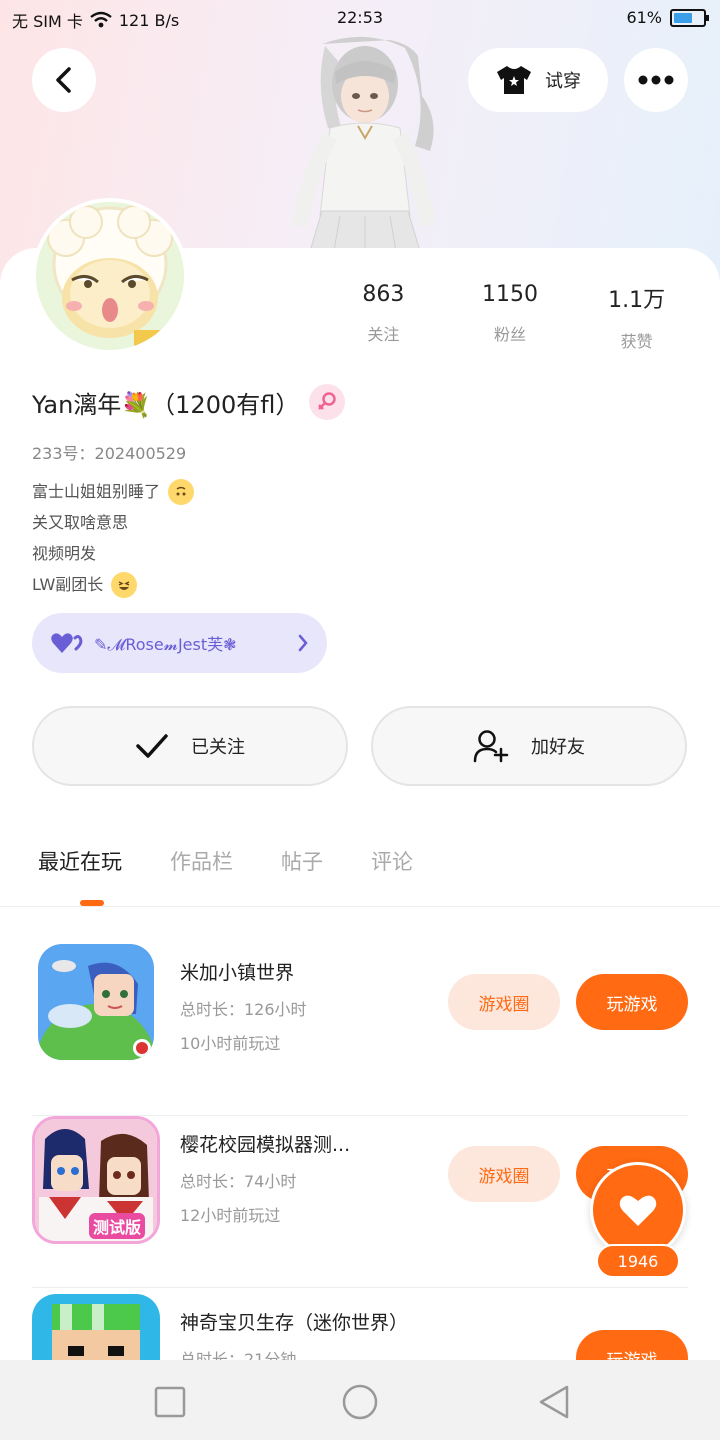 This screenshot has height=1440, width=720. Describe the element at coordinates (364, 143) in the screenshot. I see `avatar-character-illustration` at that location.